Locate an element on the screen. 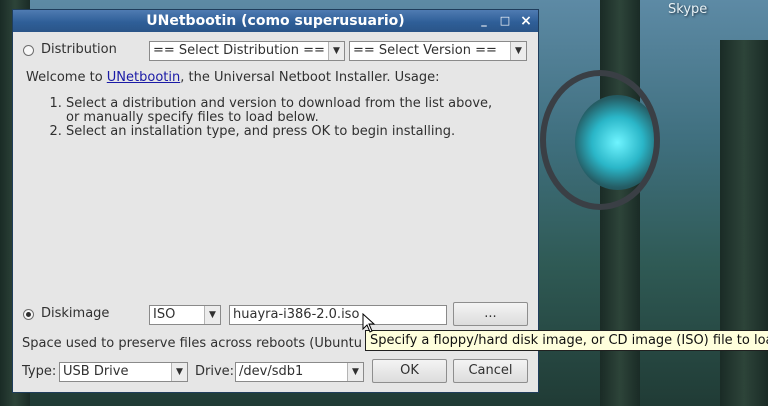 The height and width of the screenshot is (406, 768). cancel-button: Cancel is located at coordinates (490, 371).